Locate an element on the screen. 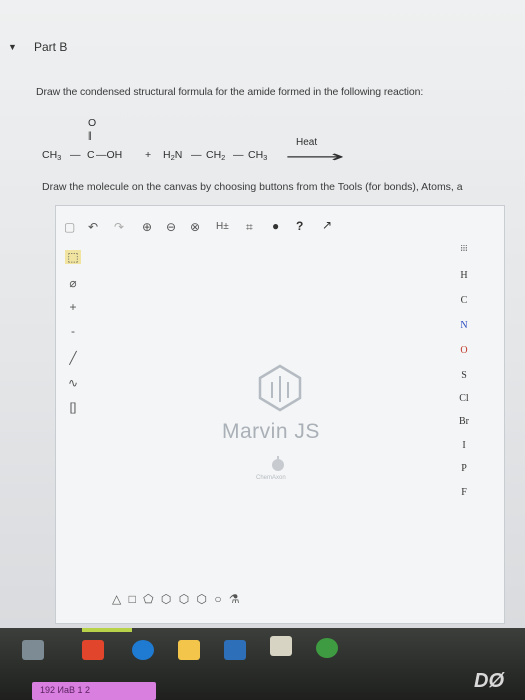 This screenshot has width=525, height=700. atom-f-button: F is located at coordinates (464, 492).